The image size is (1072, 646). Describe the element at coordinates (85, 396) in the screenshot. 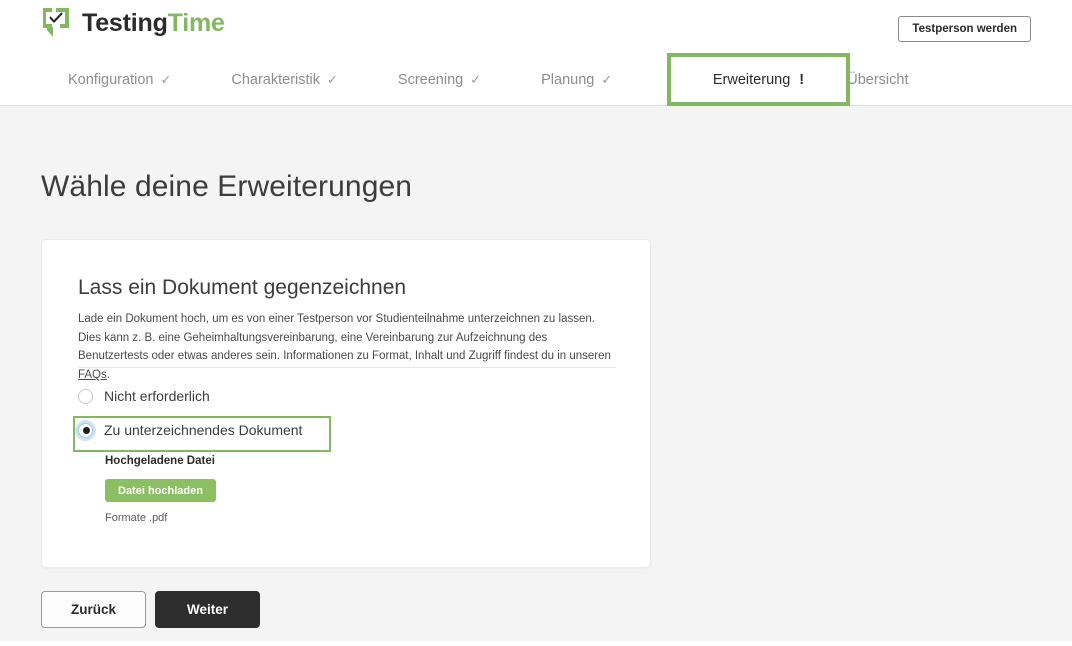

I see `radio-button-unselected` at that location.